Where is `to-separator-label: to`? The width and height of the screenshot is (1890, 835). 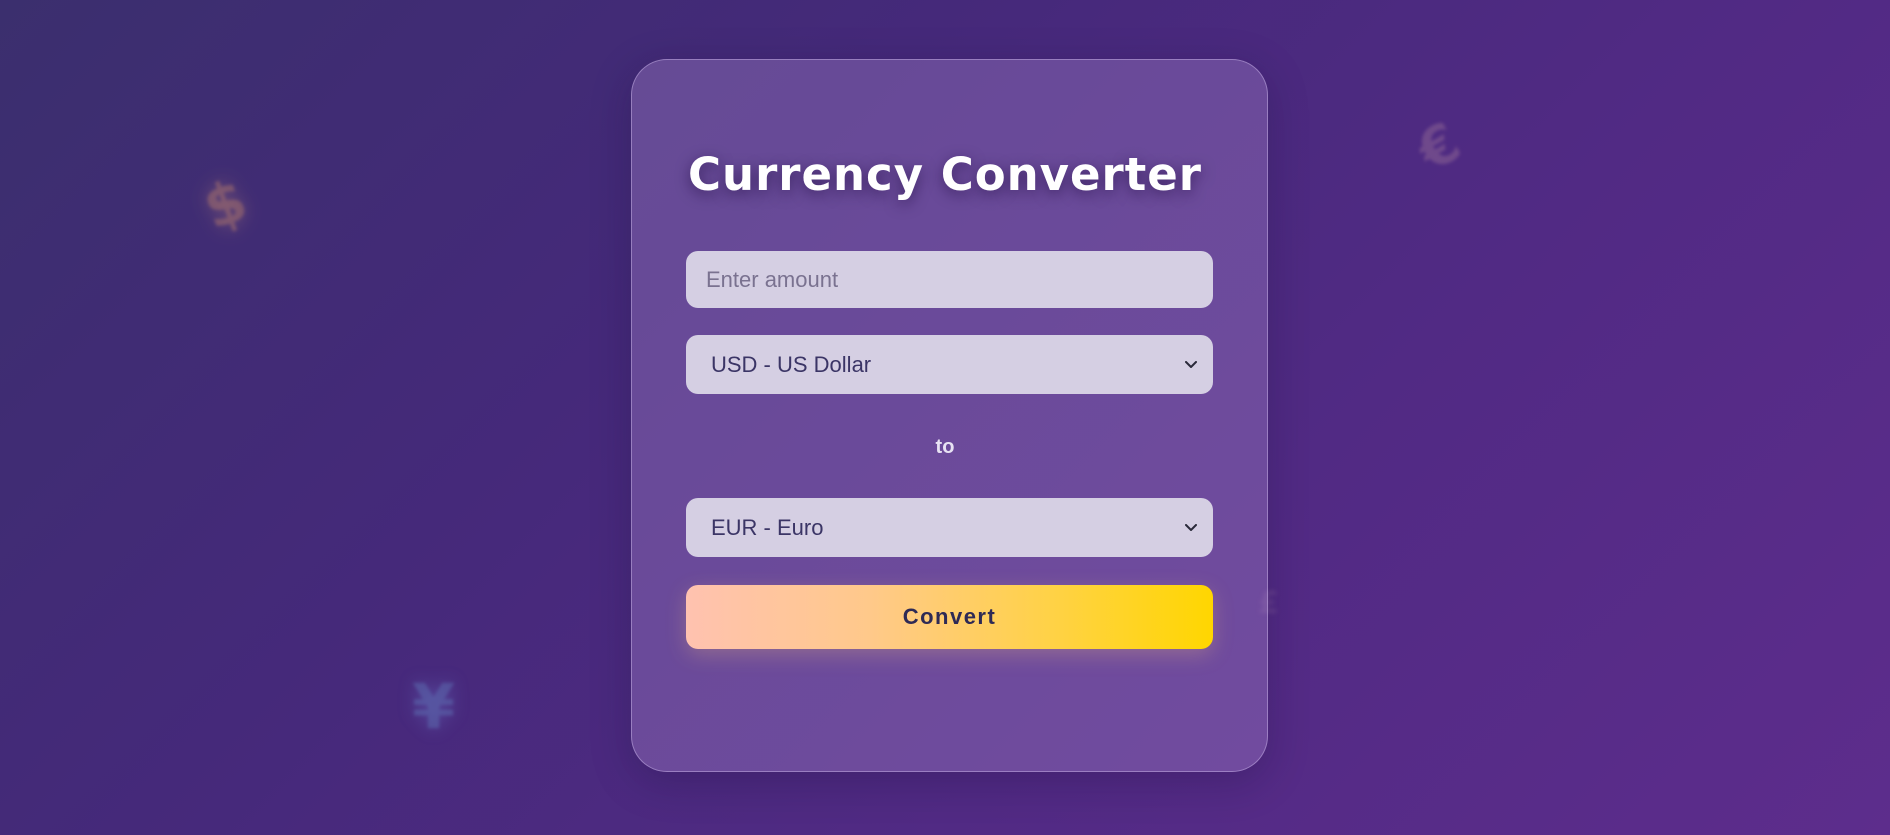 to-separator-label: to is located at coordinates (945, 447).